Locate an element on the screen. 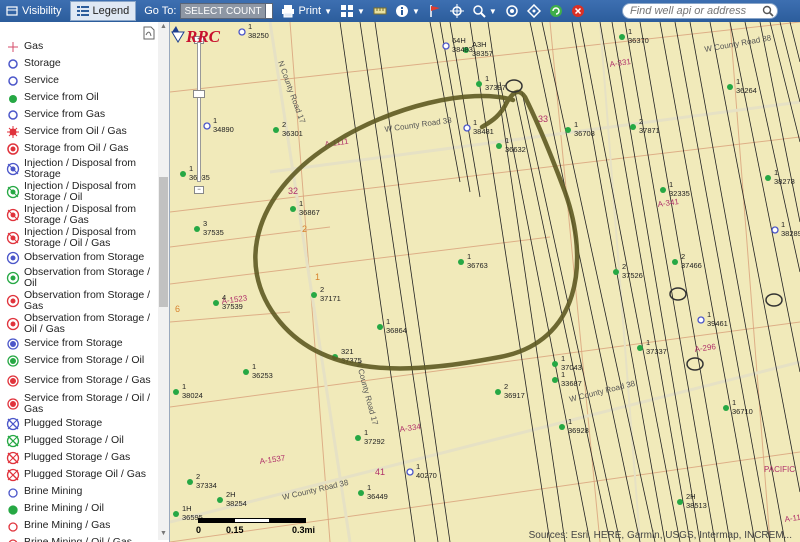 This screenshot has height=542, width=800. well-pad-icon is located at coordinates (514, 86).